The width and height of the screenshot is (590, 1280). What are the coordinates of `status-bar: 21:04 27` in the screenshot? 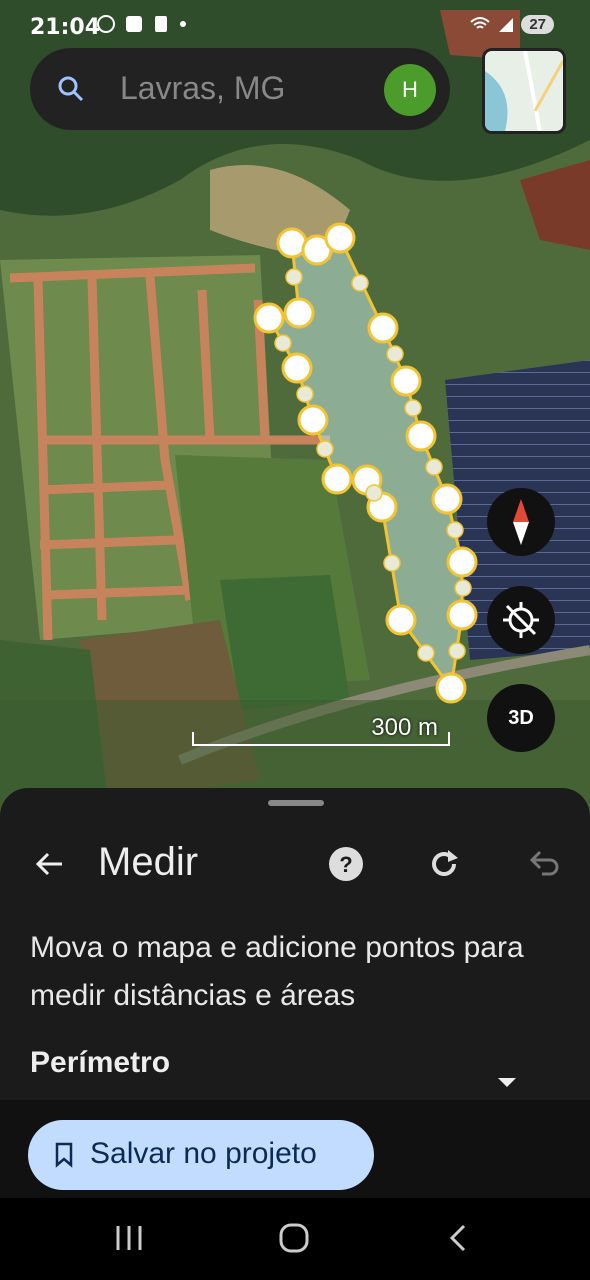 It's located at (295, 24).